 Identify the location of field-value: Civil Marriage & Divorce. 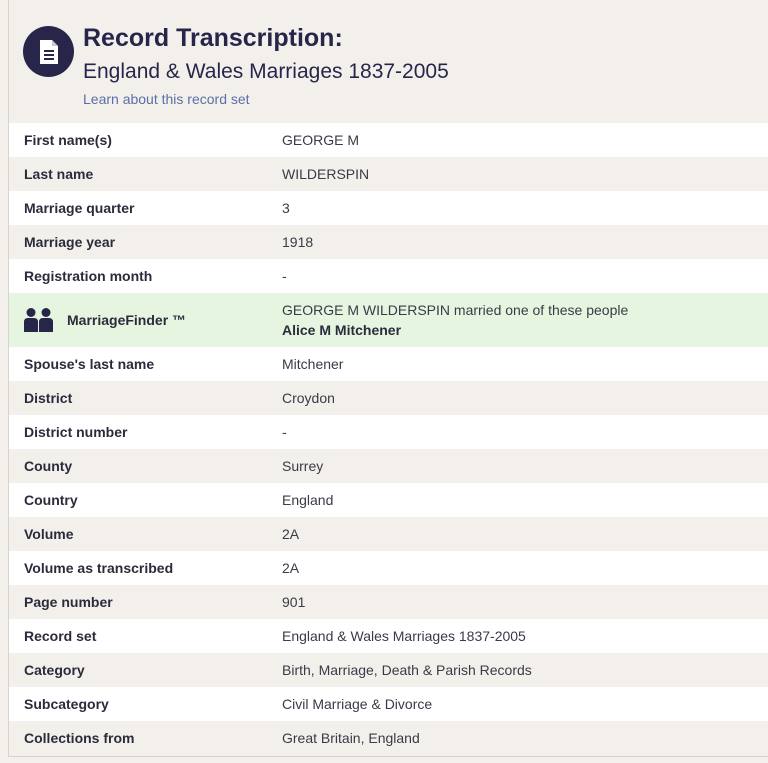
(357, 704).